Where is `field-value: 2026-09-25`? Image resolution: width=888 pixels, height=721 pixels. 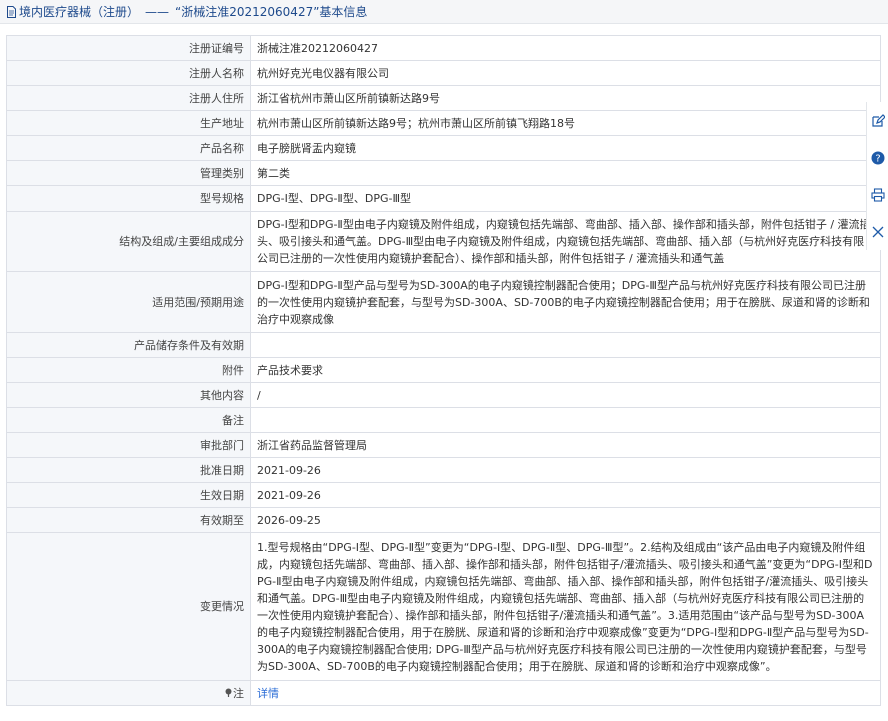
field-value: 2026-09-25 is located at coordinates (565, 520).